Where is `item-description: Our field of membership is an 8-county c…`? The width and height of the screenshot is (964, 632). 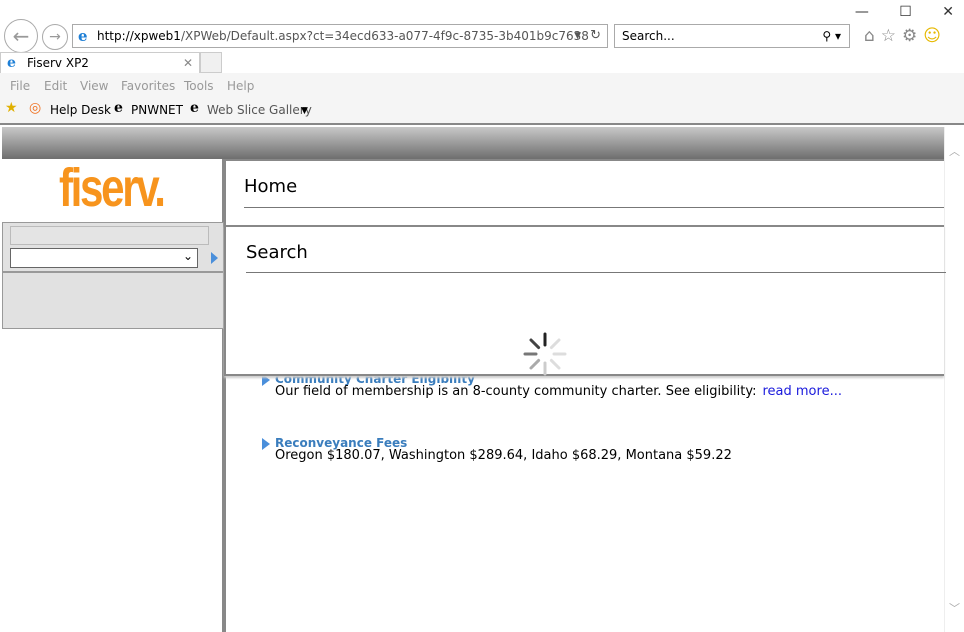 item-description: Our field of membership is an 8-county c… is located at coordinates (516, 391).